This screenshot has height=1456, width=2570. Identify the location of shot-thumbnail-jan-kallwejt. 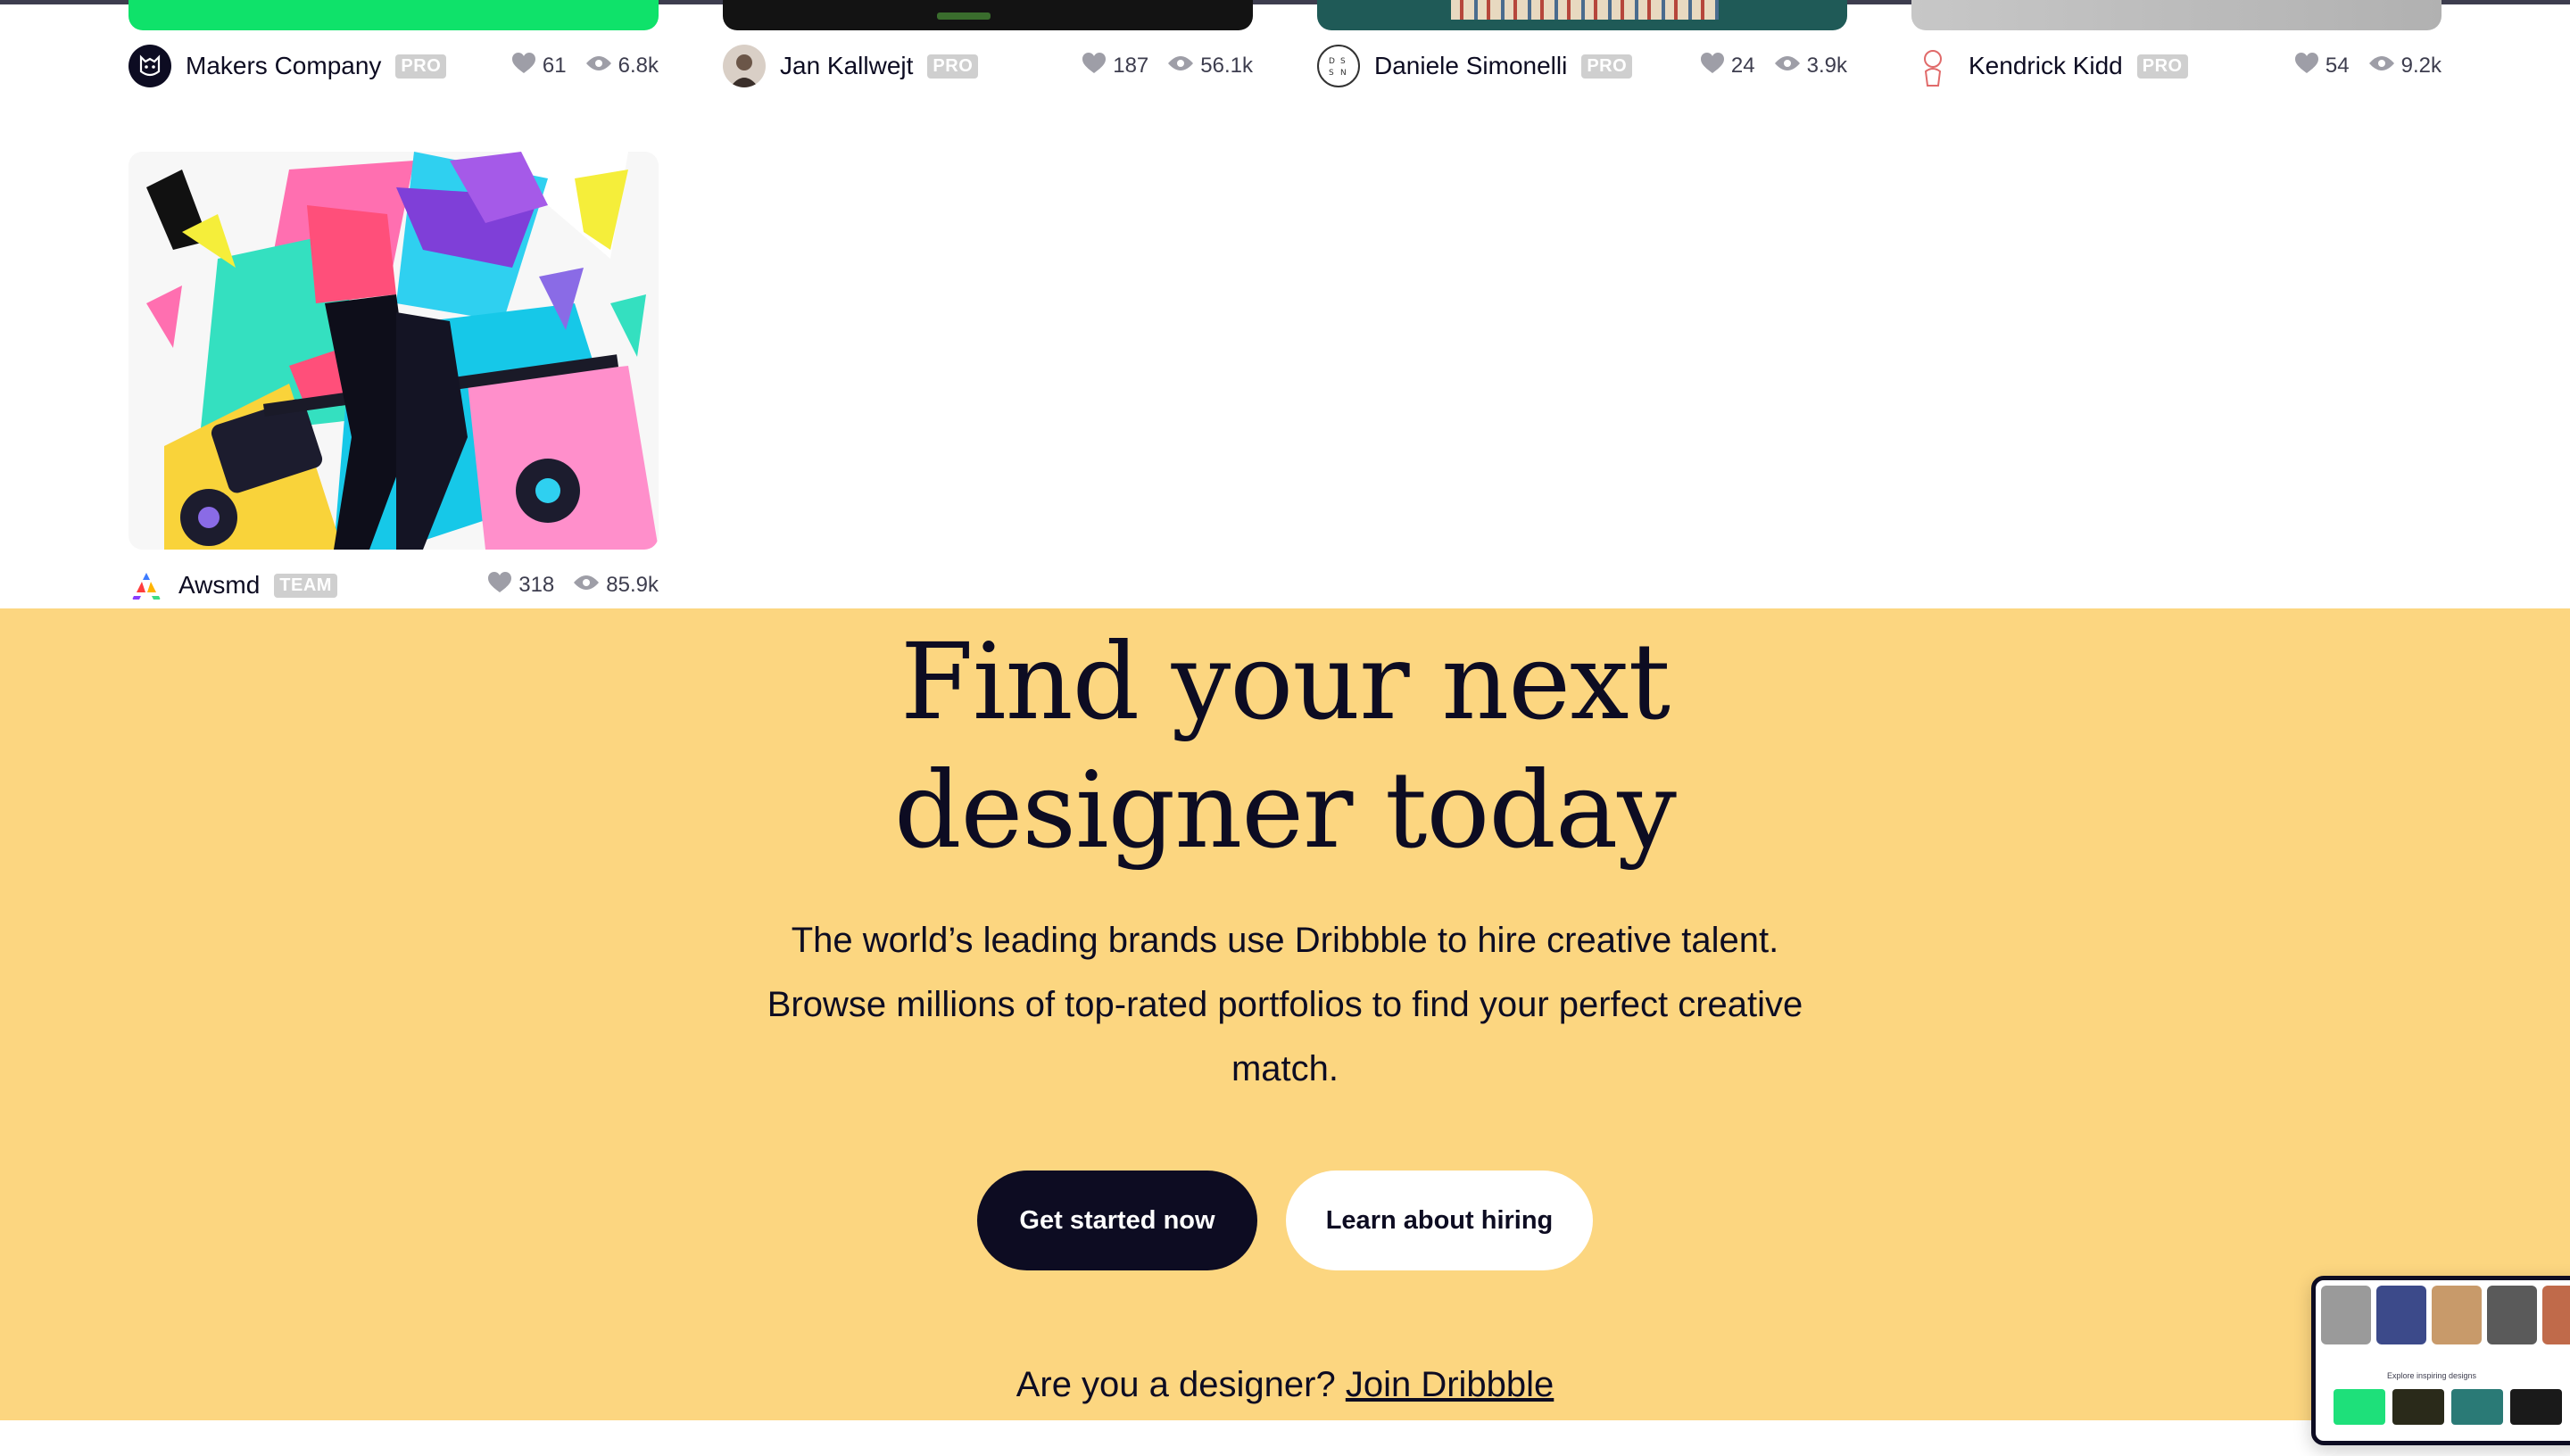
(988, 15).